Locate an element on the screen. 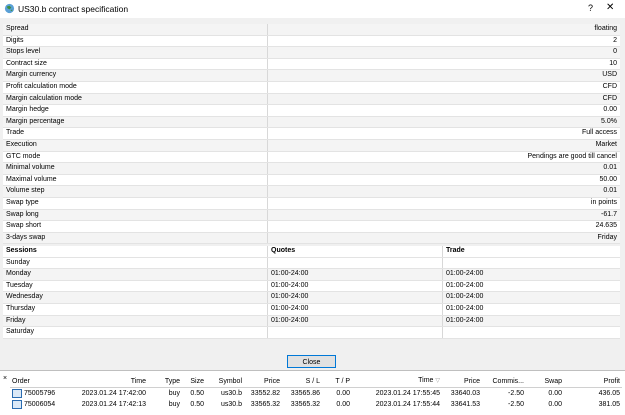  spec-label: Digits is located at coordinates (135, 41).